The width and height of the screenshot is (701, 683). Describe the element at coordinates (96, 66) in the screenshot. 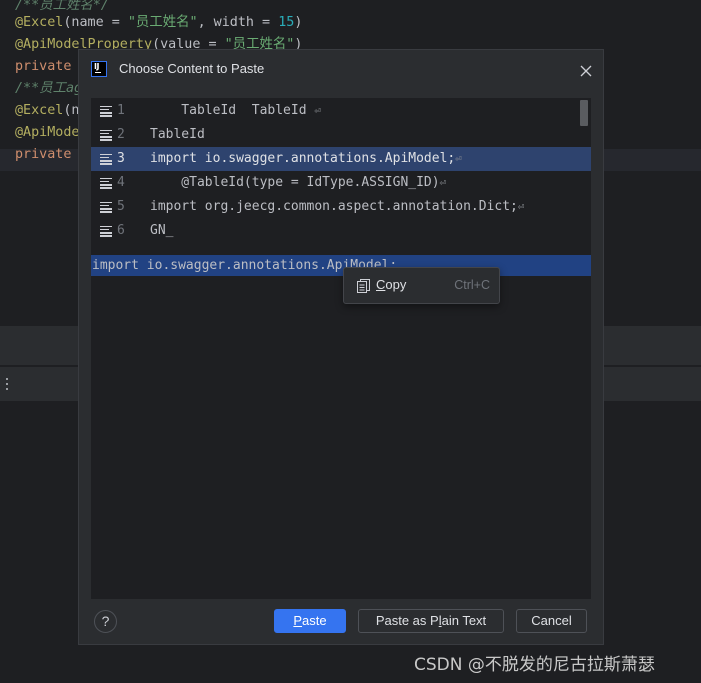

I see `app-icon-text: IJ` at that location.